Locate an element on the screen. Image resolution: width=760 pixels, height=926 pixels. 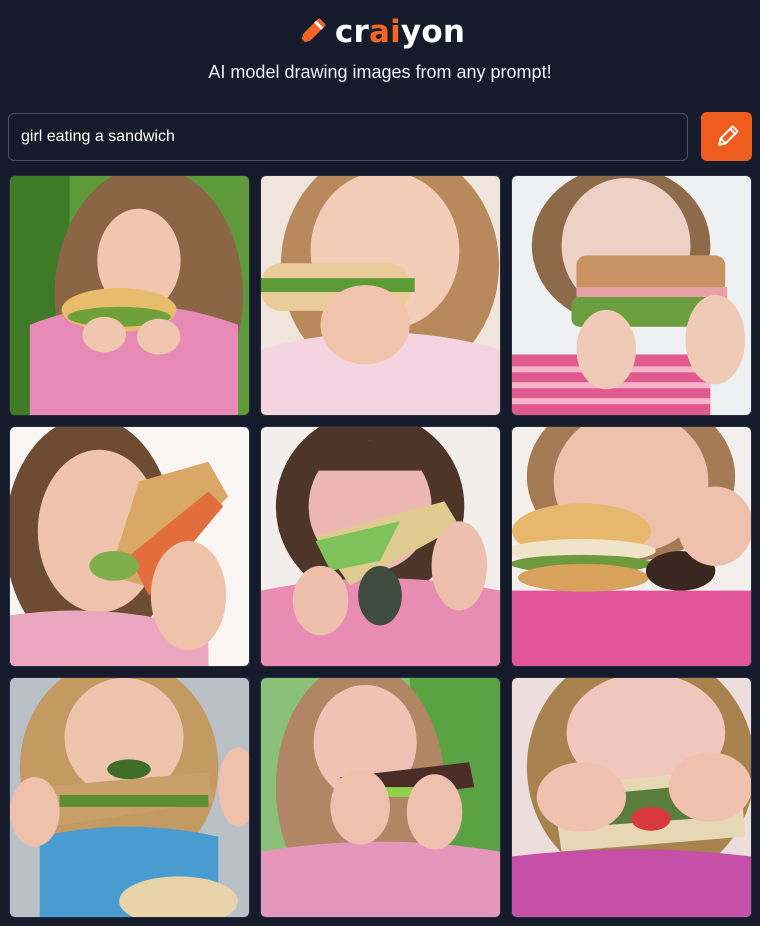
pencil-icon is located at coordinates (727, 135).